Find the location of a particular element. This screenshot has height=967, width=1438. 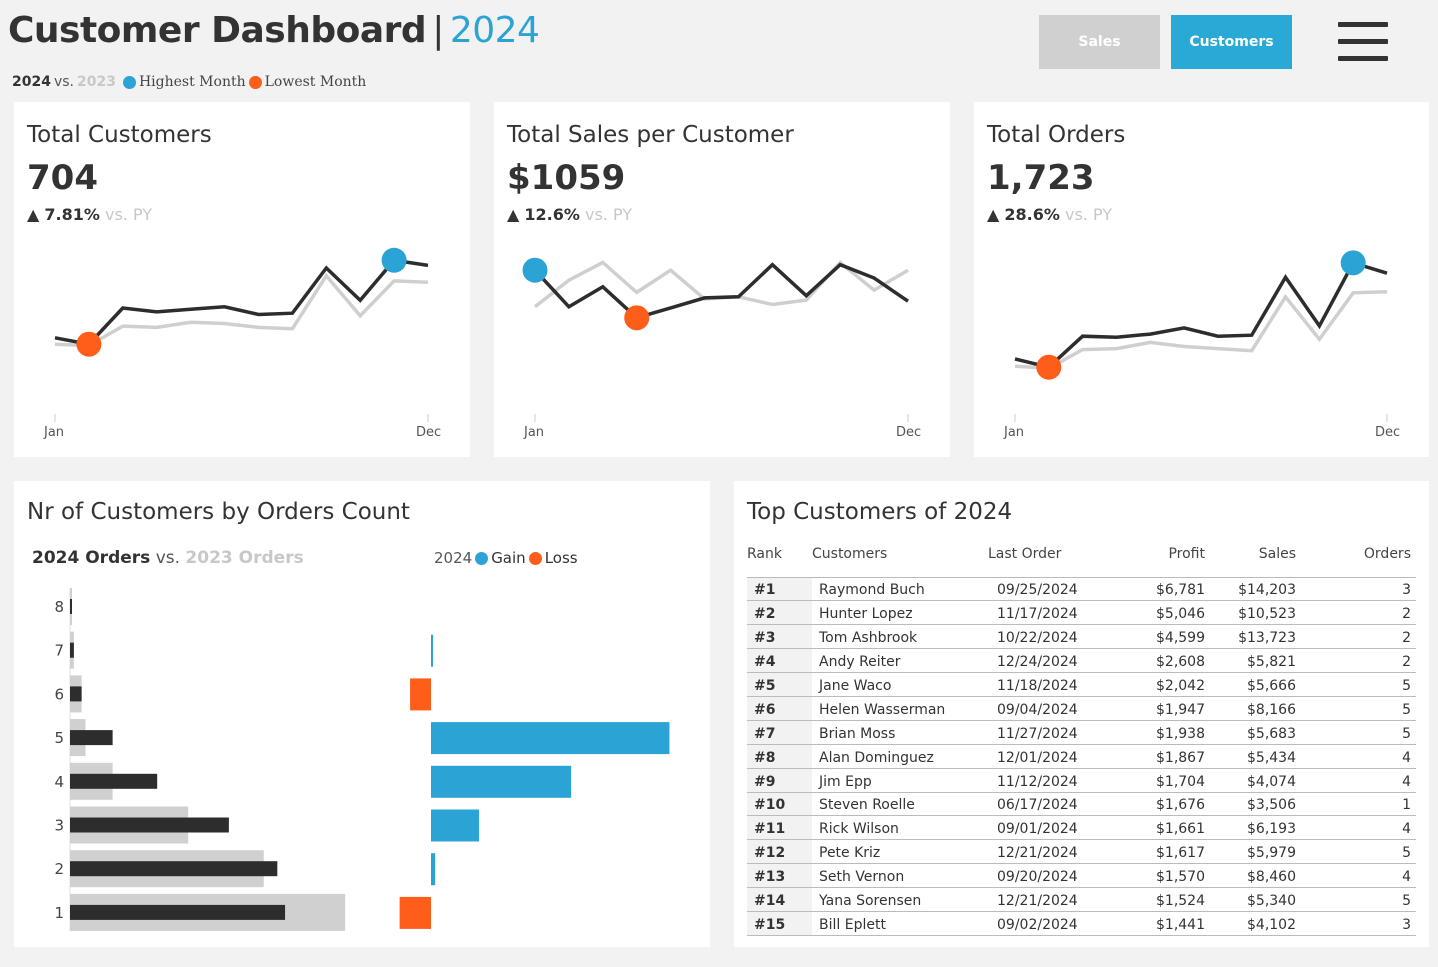

y-tick-label: 2 is located at coordinates (59, 869).